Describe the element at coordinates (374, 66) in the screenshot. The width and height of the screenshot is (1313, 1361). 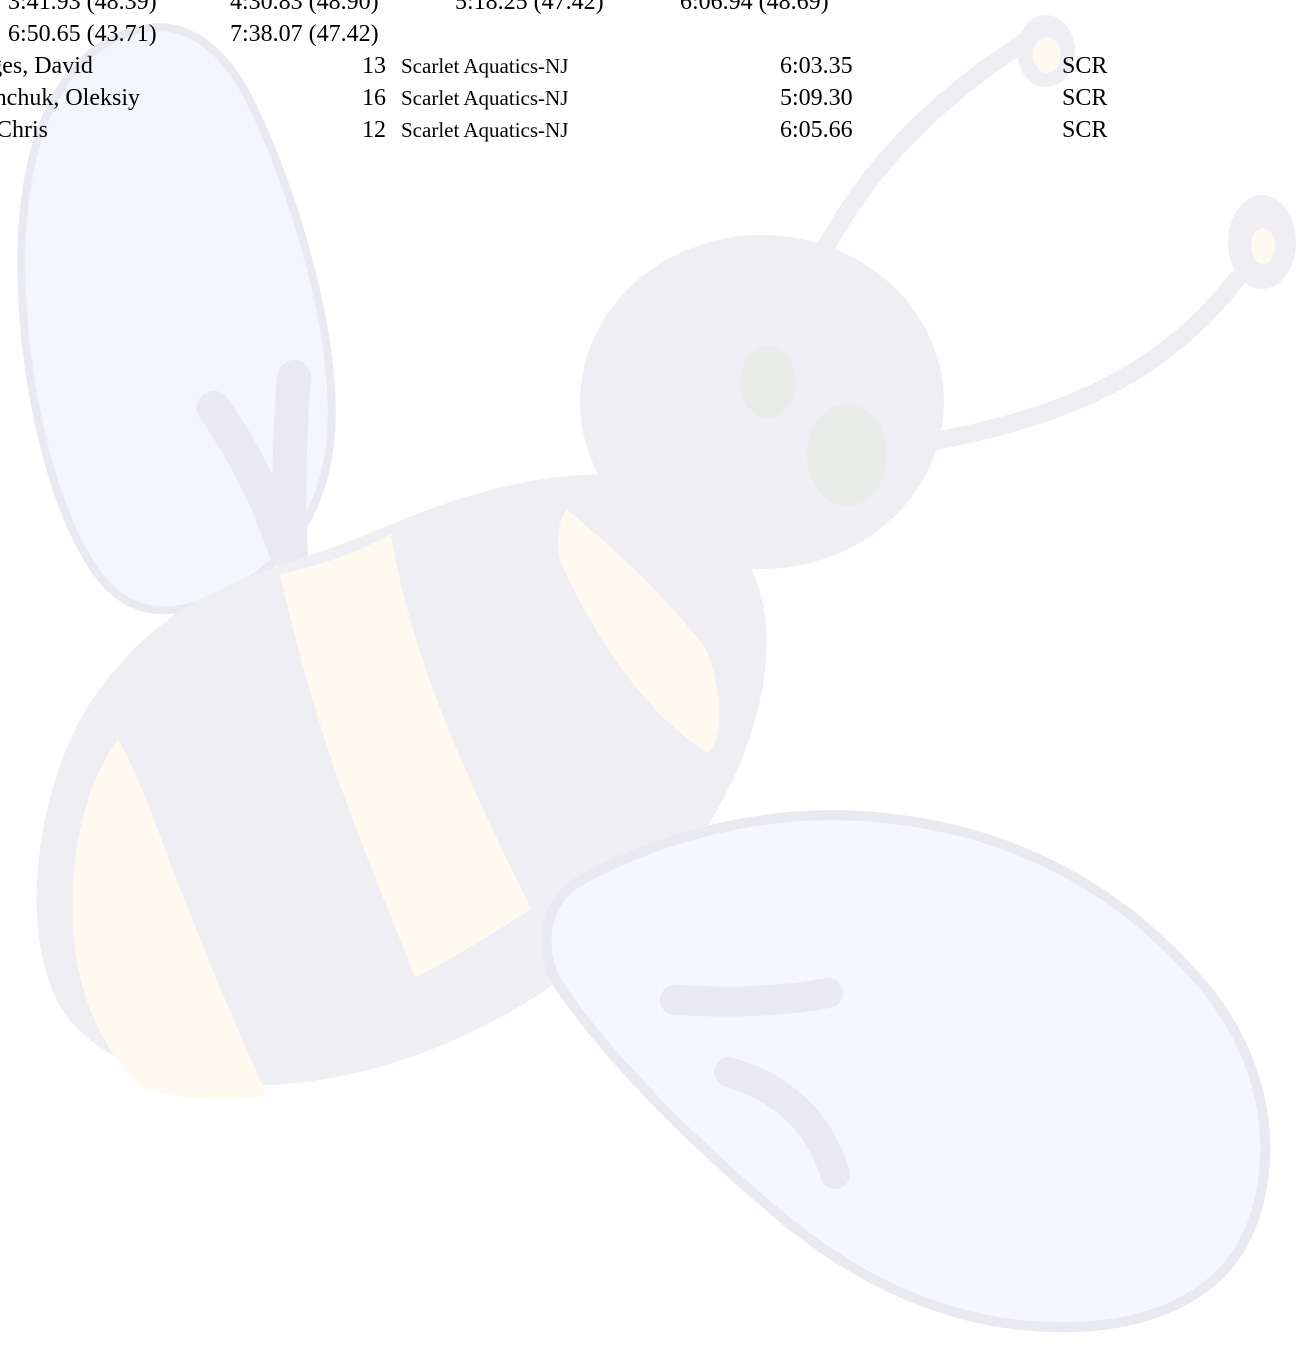
I see `swimmer-age: 13` at that location.